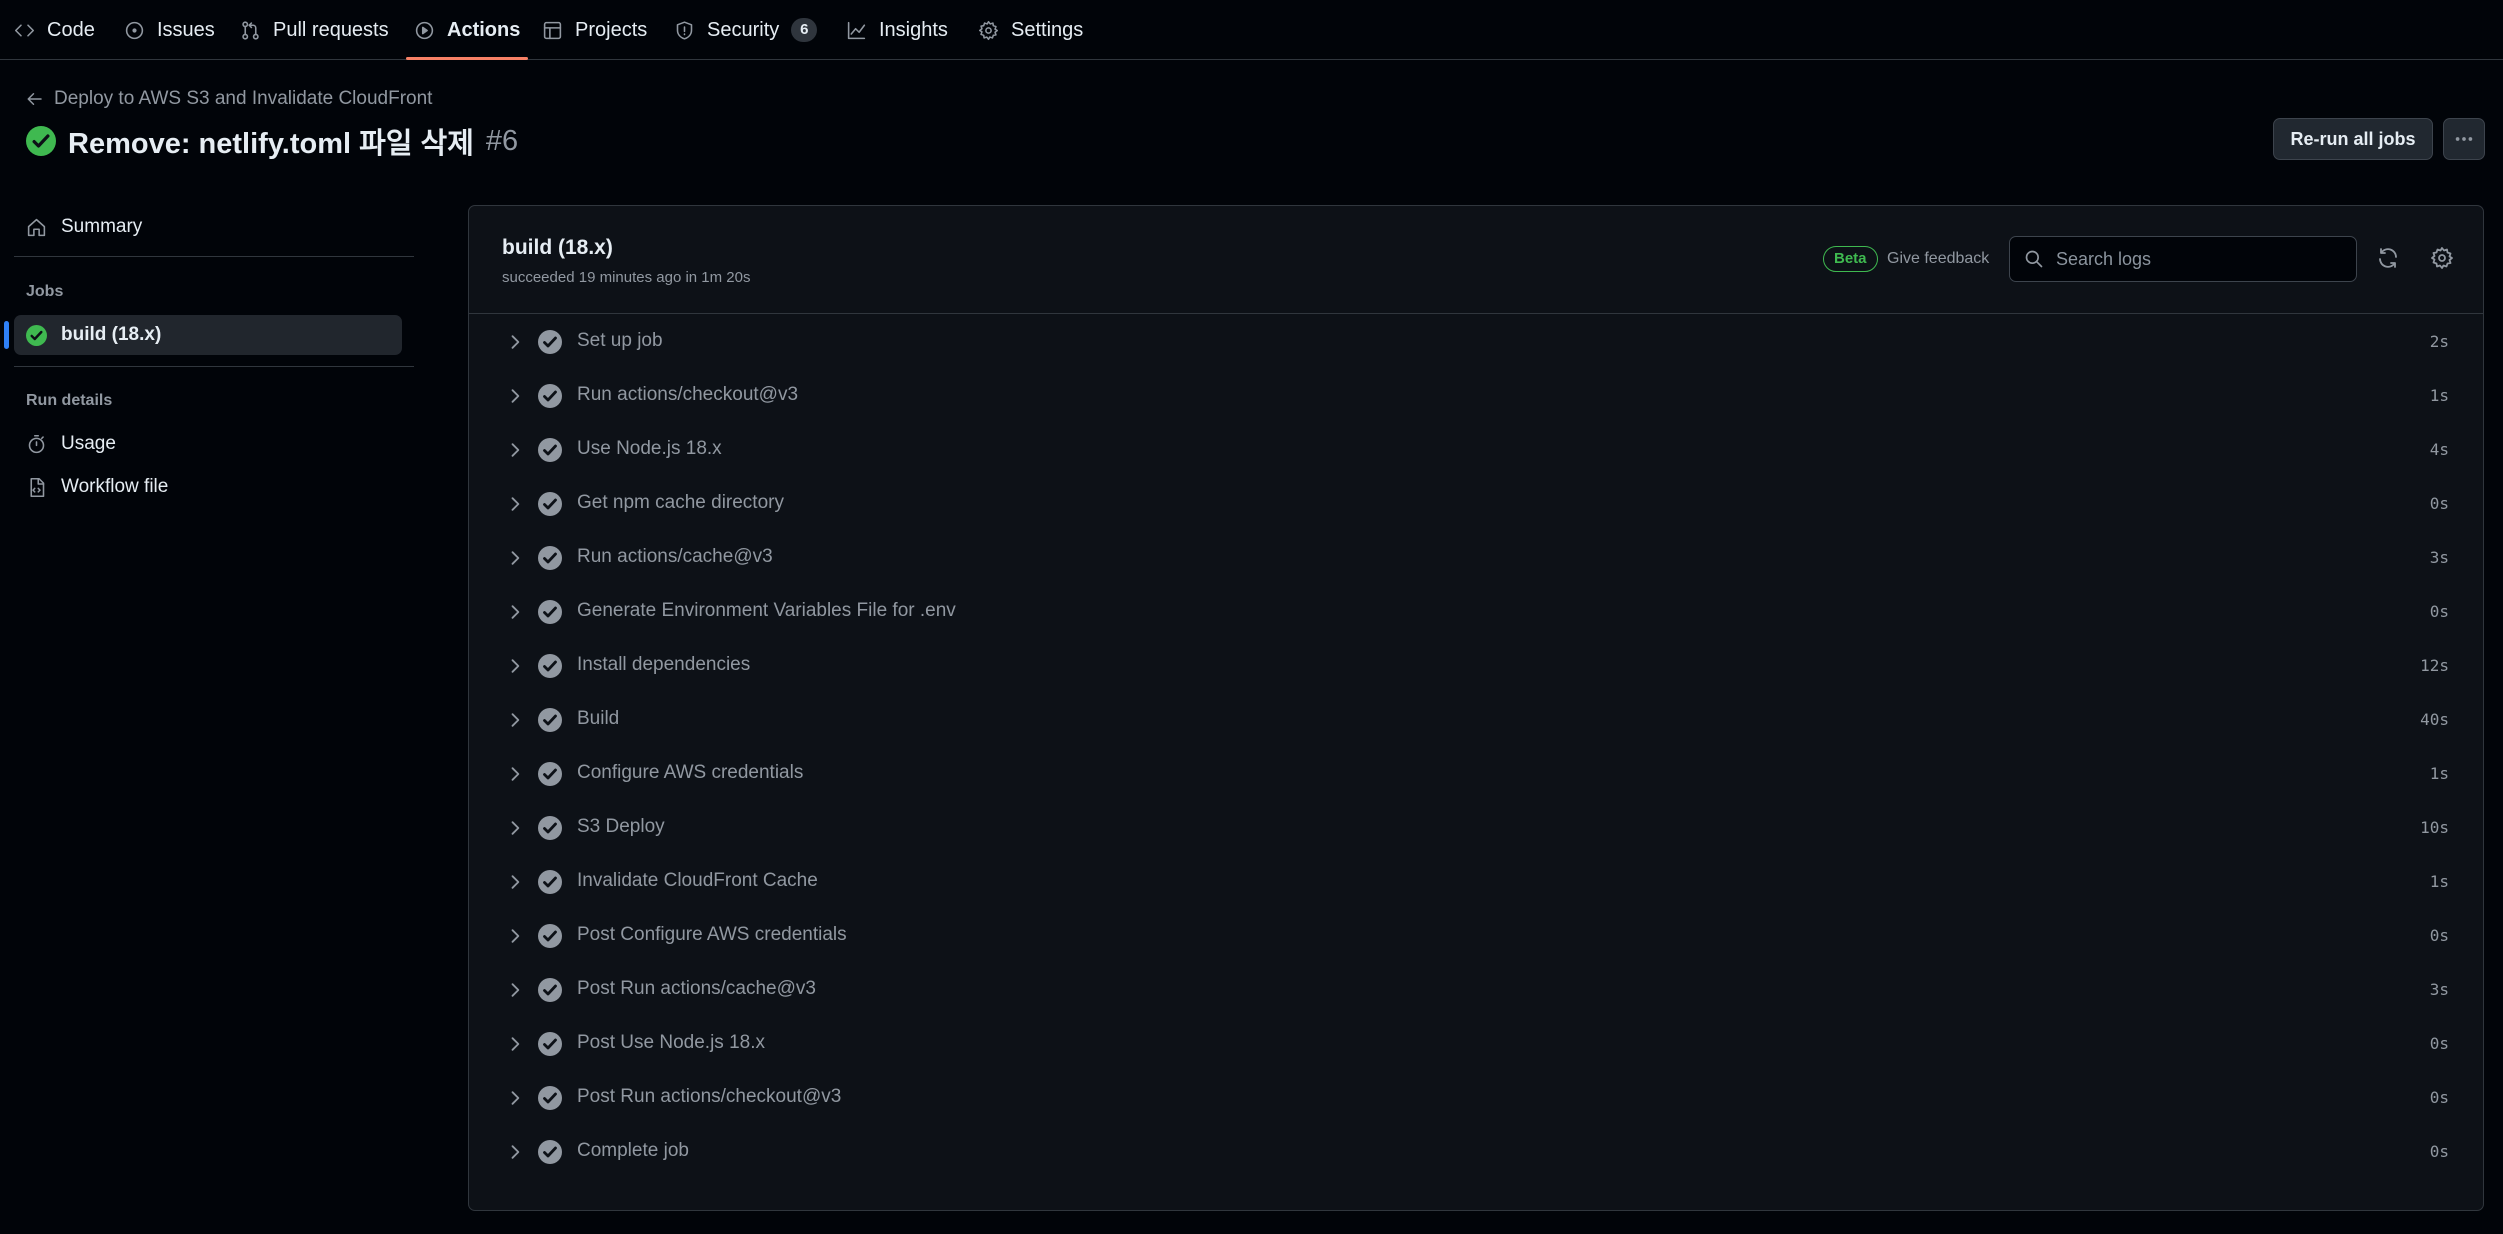 This screenshot has height=1234, width=2503. Describe the element at coordinates (557, 247) in the screenshot. I see `job-title: build (18.x)` at that location.